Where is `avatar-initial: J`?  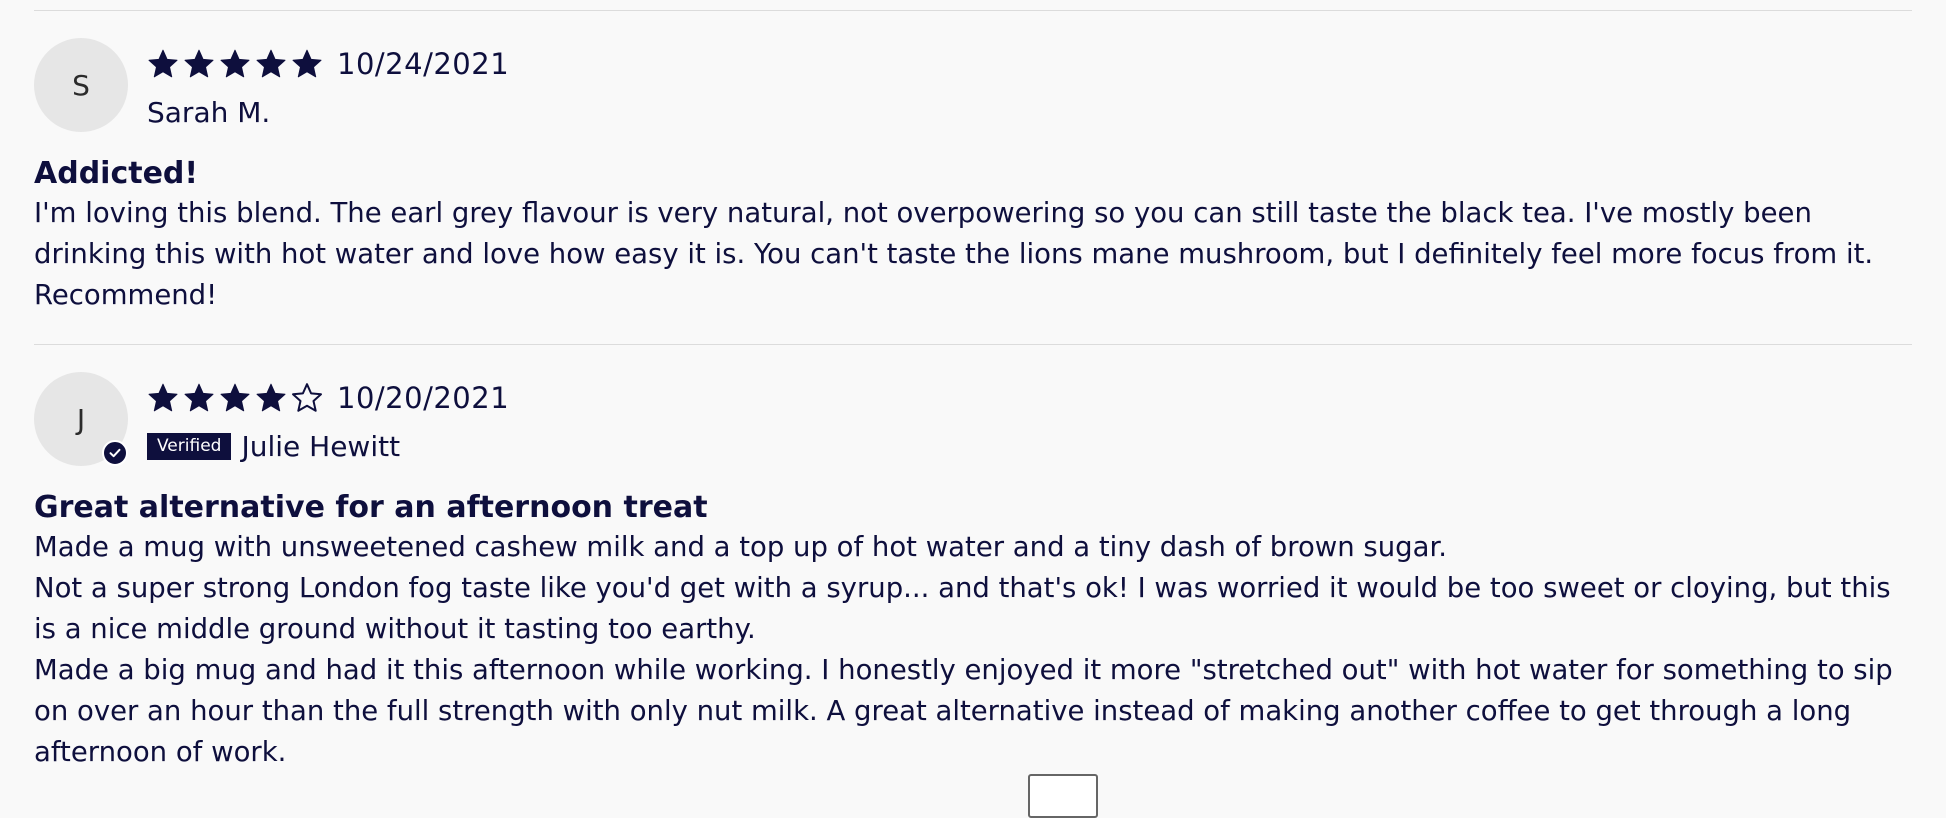 avatar-initial: J is located at coordinates (81, 419).